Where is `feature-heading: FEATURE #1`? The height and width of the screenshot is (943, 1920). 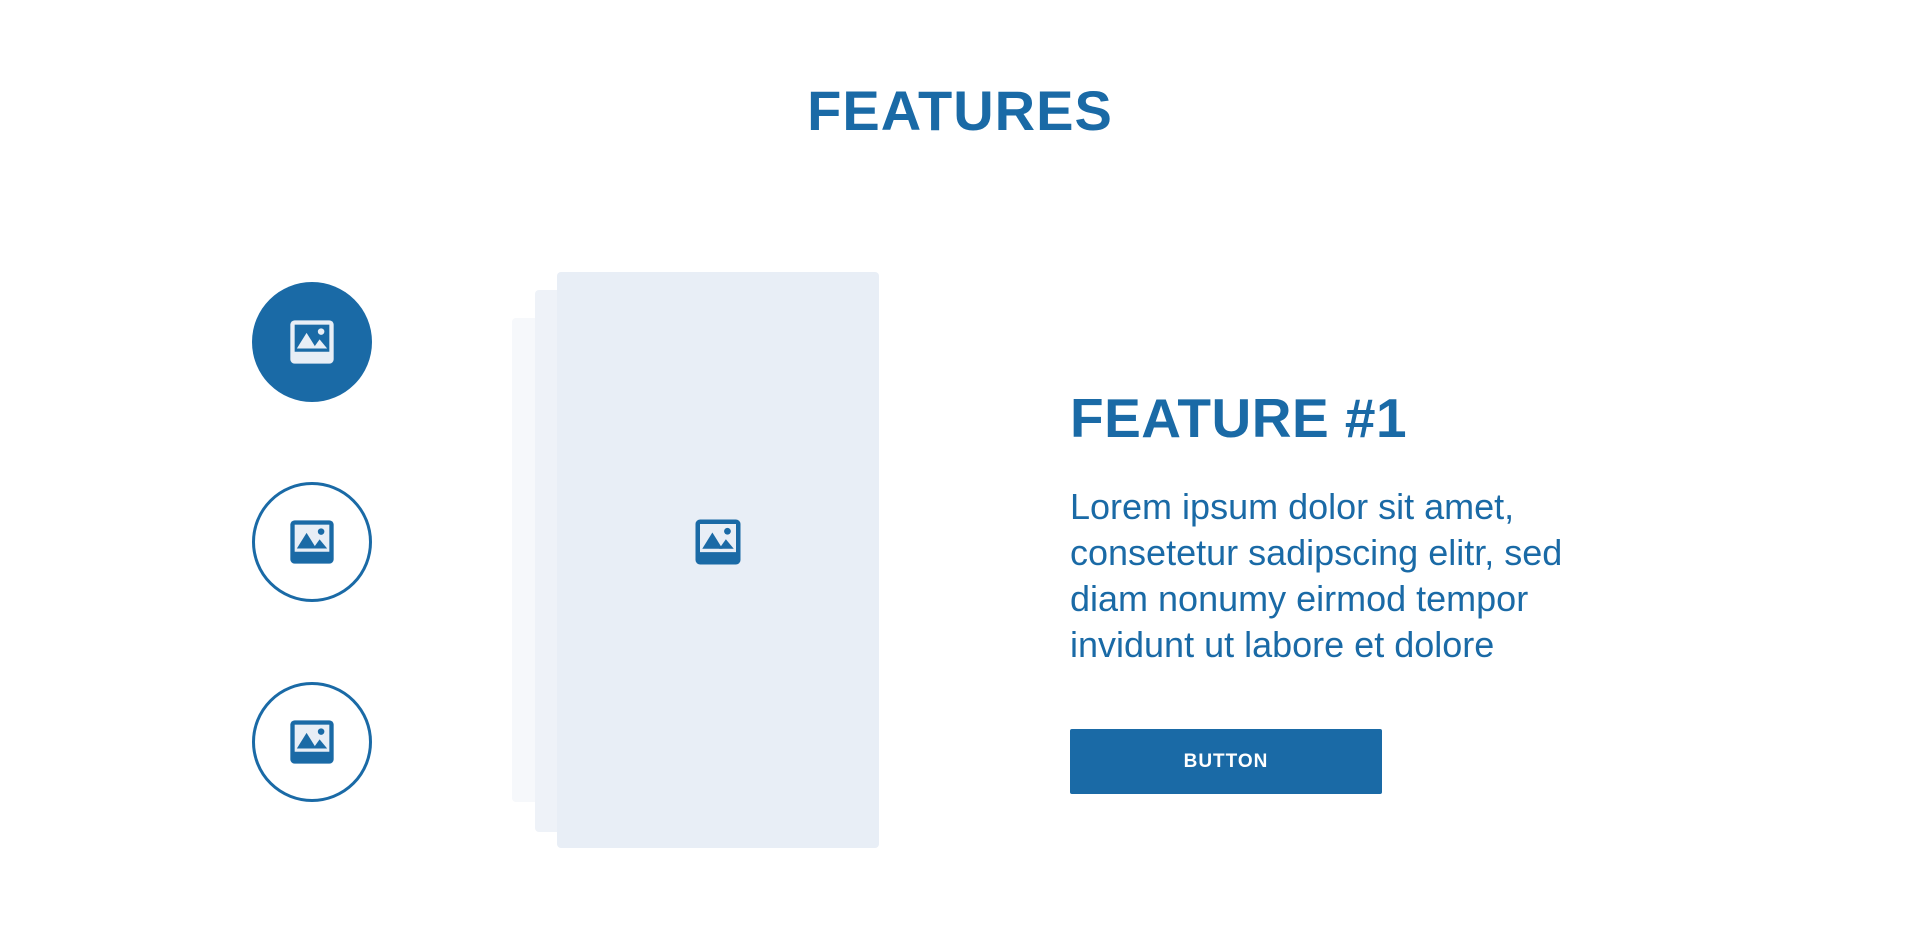
feature-heading: FEATURE #1 is located at coordinates (1239, 418).